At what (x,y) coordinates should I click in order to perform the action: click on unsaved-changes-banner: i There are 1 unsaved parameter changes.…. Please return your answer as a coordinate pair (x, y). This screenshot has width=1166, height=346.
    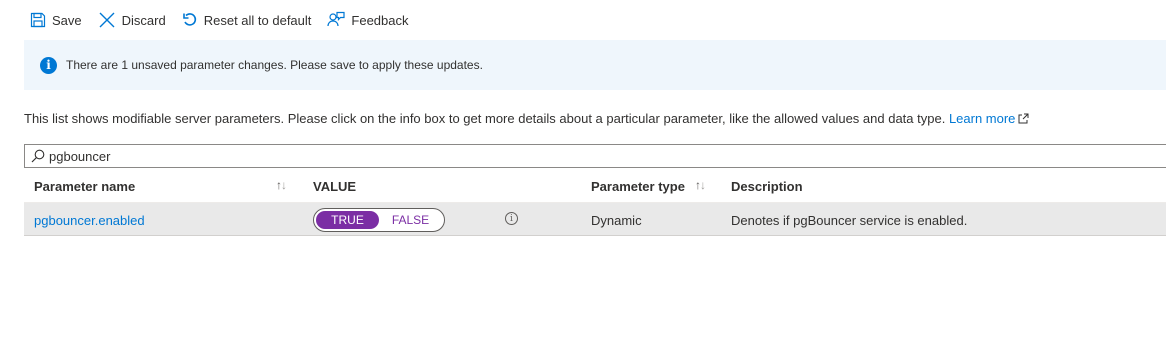
    Looking at the image, I should click on (595, 65).